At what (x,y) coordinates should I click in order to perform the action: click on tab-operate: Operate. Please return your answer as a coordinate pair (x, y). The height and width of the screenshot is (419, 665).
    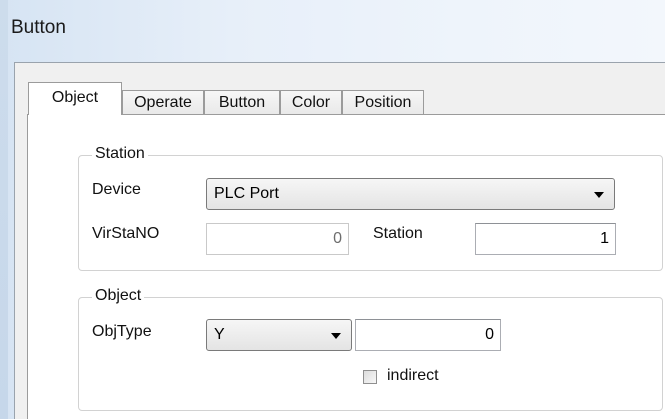
    Looking at the image, I should click on (163, 102).